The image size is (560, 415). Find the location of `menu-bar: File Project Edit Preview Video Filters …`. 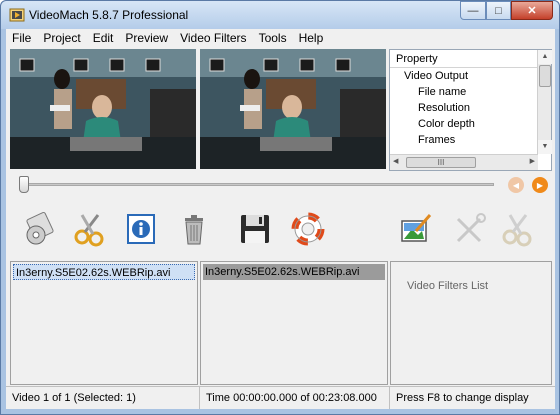

menu-bar: File Project Edit Preview Video Filters … is located at coordinates (280, 38).